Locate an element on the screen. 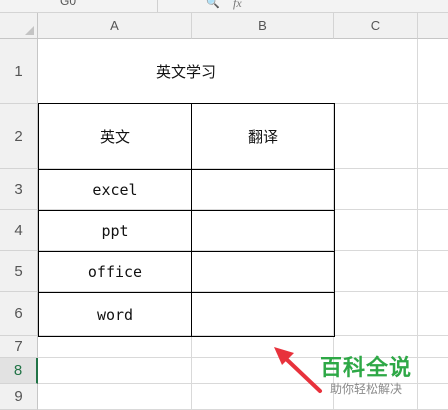 This screenshot has height=410, width=448. name-box: G0 is located at coordinates (75, 5).